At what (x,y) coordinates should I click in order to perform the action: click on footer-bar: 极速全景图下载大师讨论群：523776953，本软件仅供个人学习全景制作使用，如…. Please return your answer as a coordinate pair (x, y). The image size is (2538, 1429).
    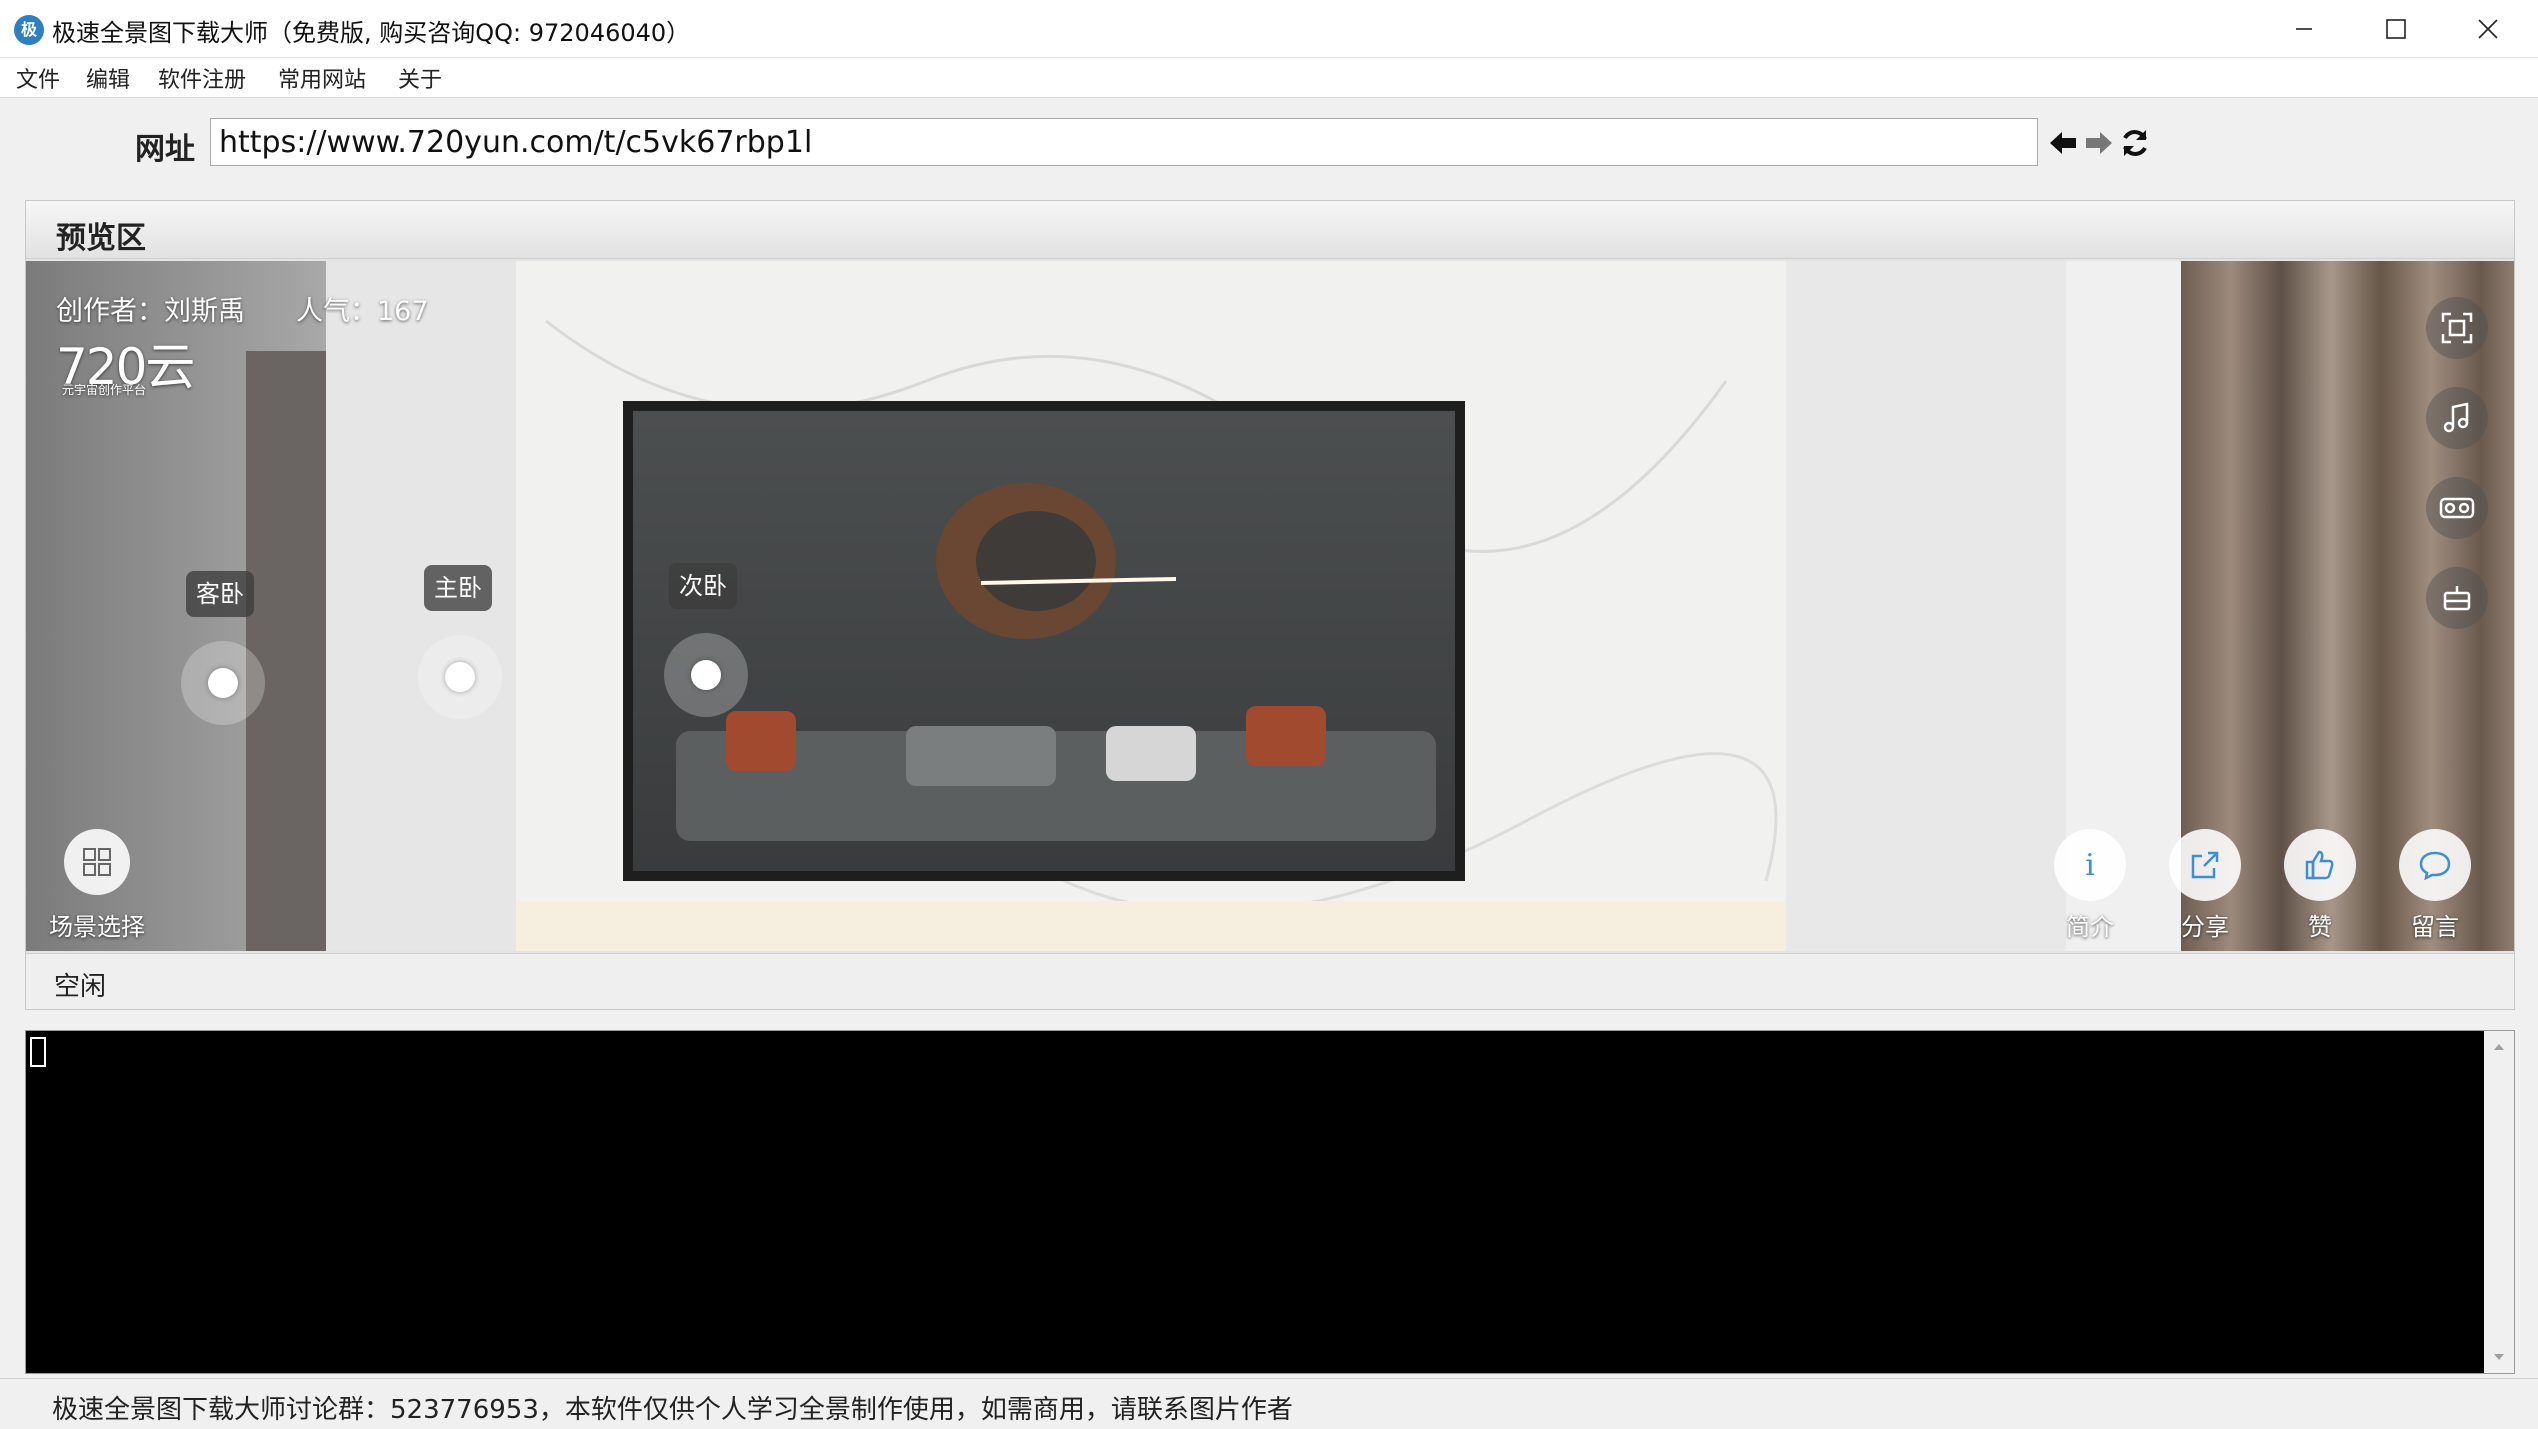
    Looking at the image, I should click on (1269, 1403).